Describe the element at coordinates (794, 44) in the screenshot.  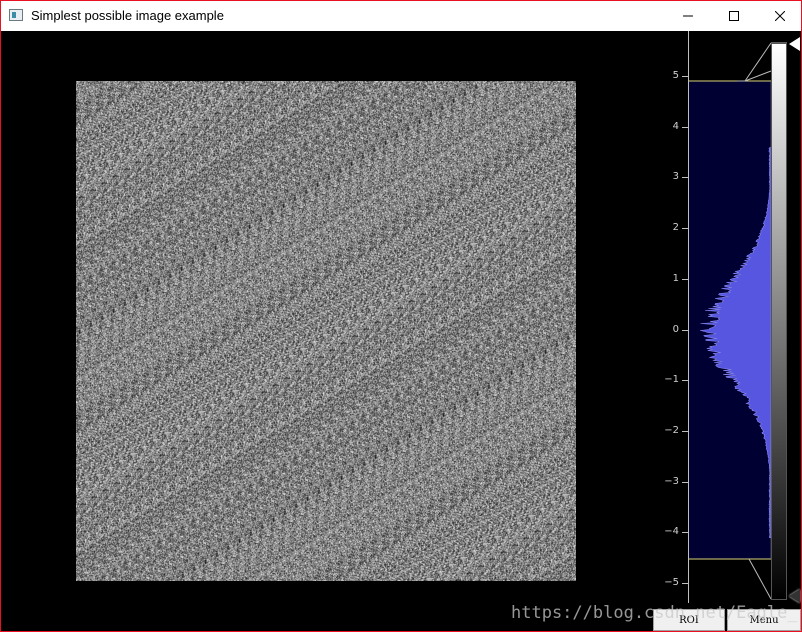
I see `gradient-handle-top` at that location.